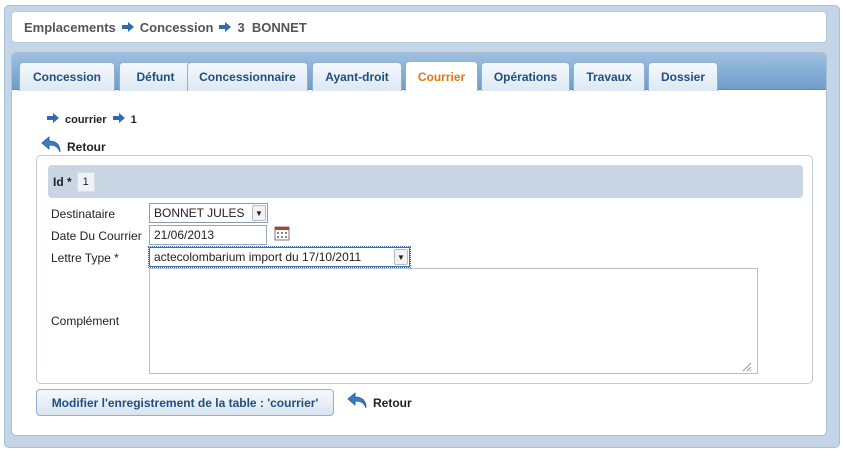  Describe the element at coordinates (85, 321) in the screenshot. I see `complement-label: Complément` at that location.